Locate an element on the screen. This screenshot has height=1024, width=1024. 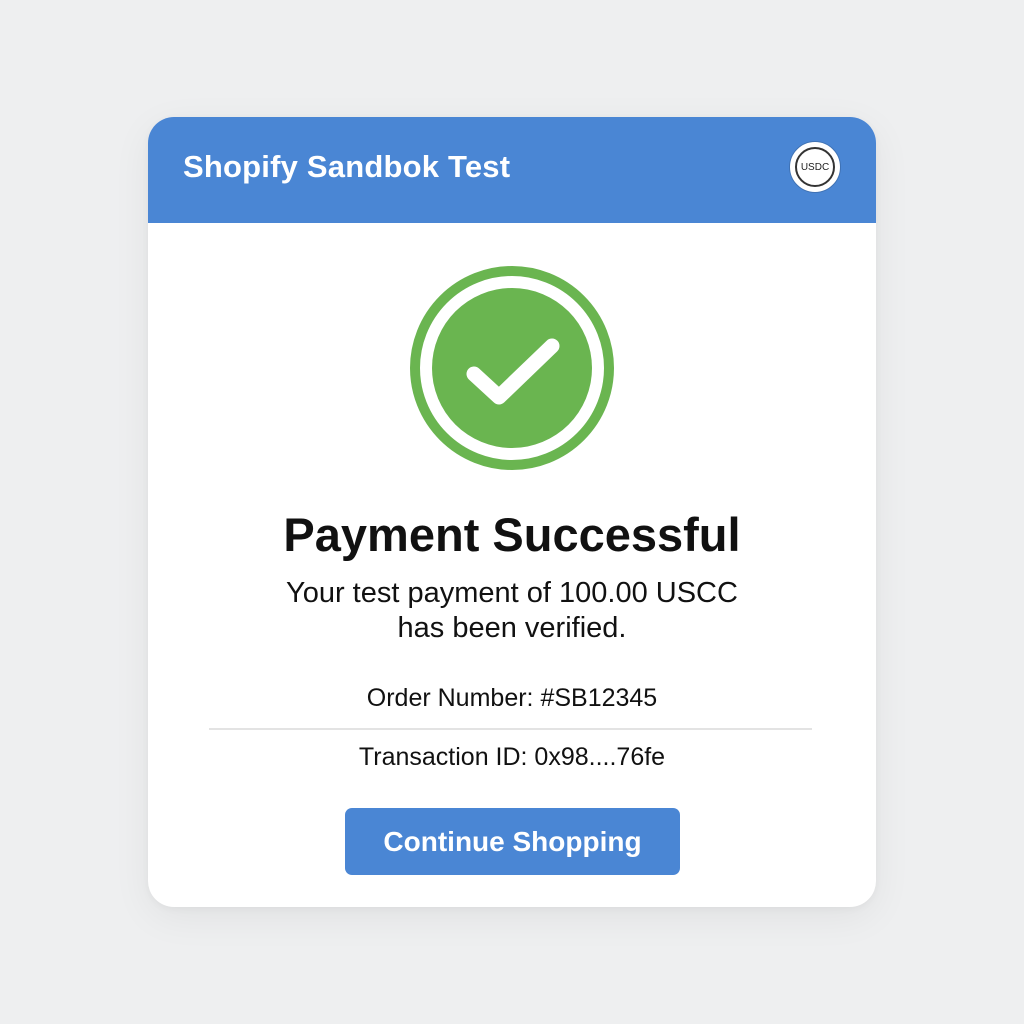
store-title: Shopify Sandbok Test is located at coordinates (347, 166).